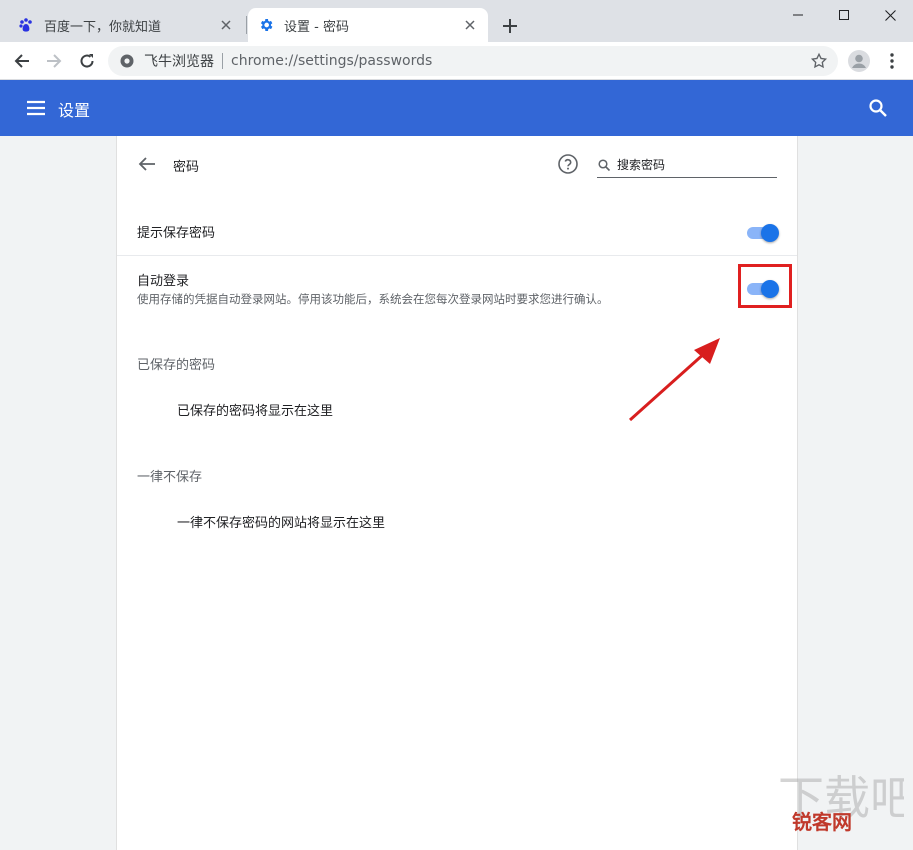 This screenshot has width=913, height=850. I want to click on more-vert-icon, so click(892, 61).